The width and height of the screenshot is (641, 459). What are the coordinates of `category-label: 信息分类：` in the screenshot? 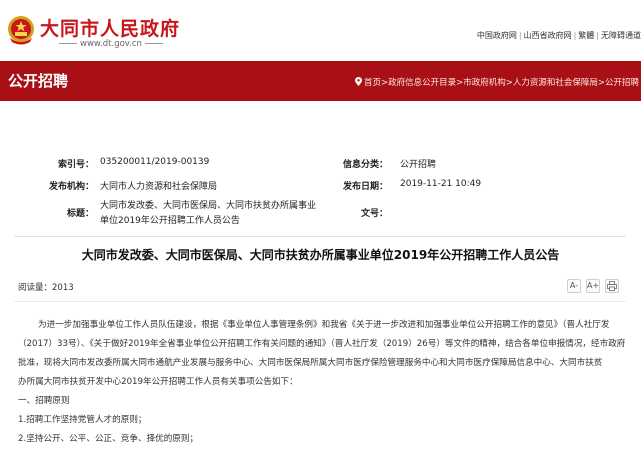 It's located at (365, 165).